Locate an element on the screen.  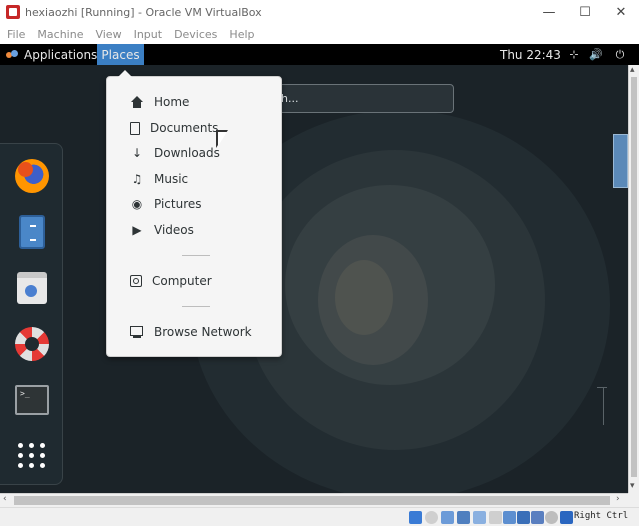
wallpaper-shape is located at coordinates (364, 297).